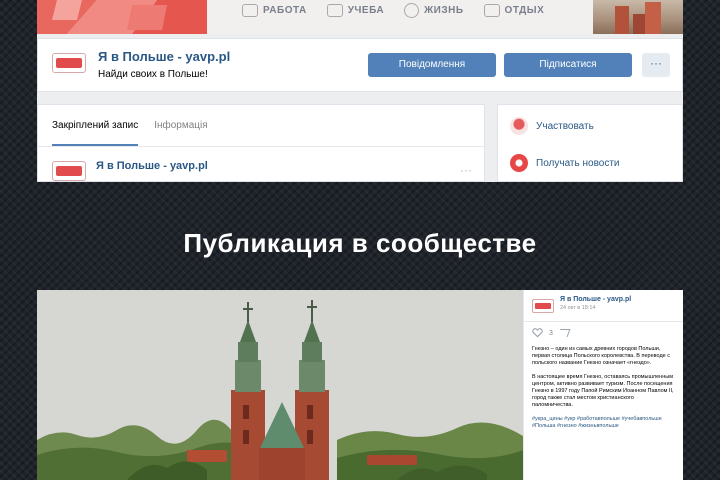  I want to click on section-heading: Публикация в сообществе, so click(360, 243).